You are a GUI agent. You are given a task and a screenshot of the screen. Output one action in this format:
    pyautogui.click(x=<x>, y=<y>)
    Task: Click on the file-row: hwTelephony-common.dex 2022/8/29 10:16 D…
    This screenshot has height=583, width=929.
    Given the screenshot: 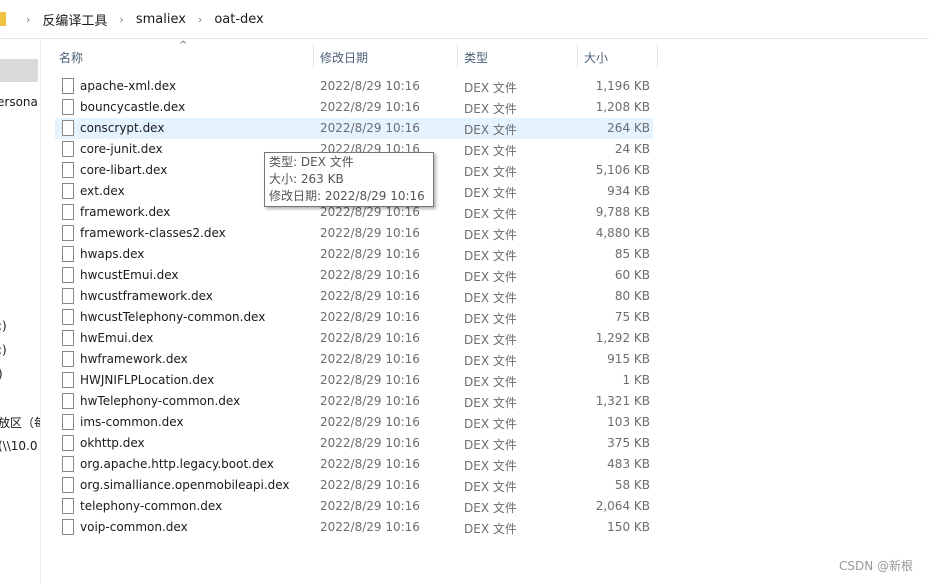 What is the action you would take?
    pyautogui.click(x=354, y=401)
    